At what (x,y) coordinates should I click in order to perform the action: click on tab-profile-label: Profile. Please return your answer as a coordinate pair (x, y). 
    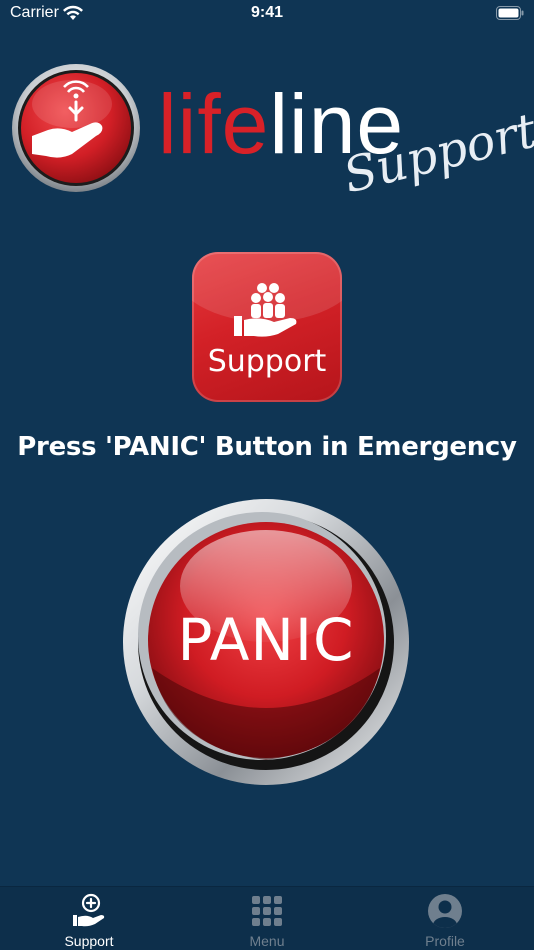
    Looking at the image, I should click on (445, 941).